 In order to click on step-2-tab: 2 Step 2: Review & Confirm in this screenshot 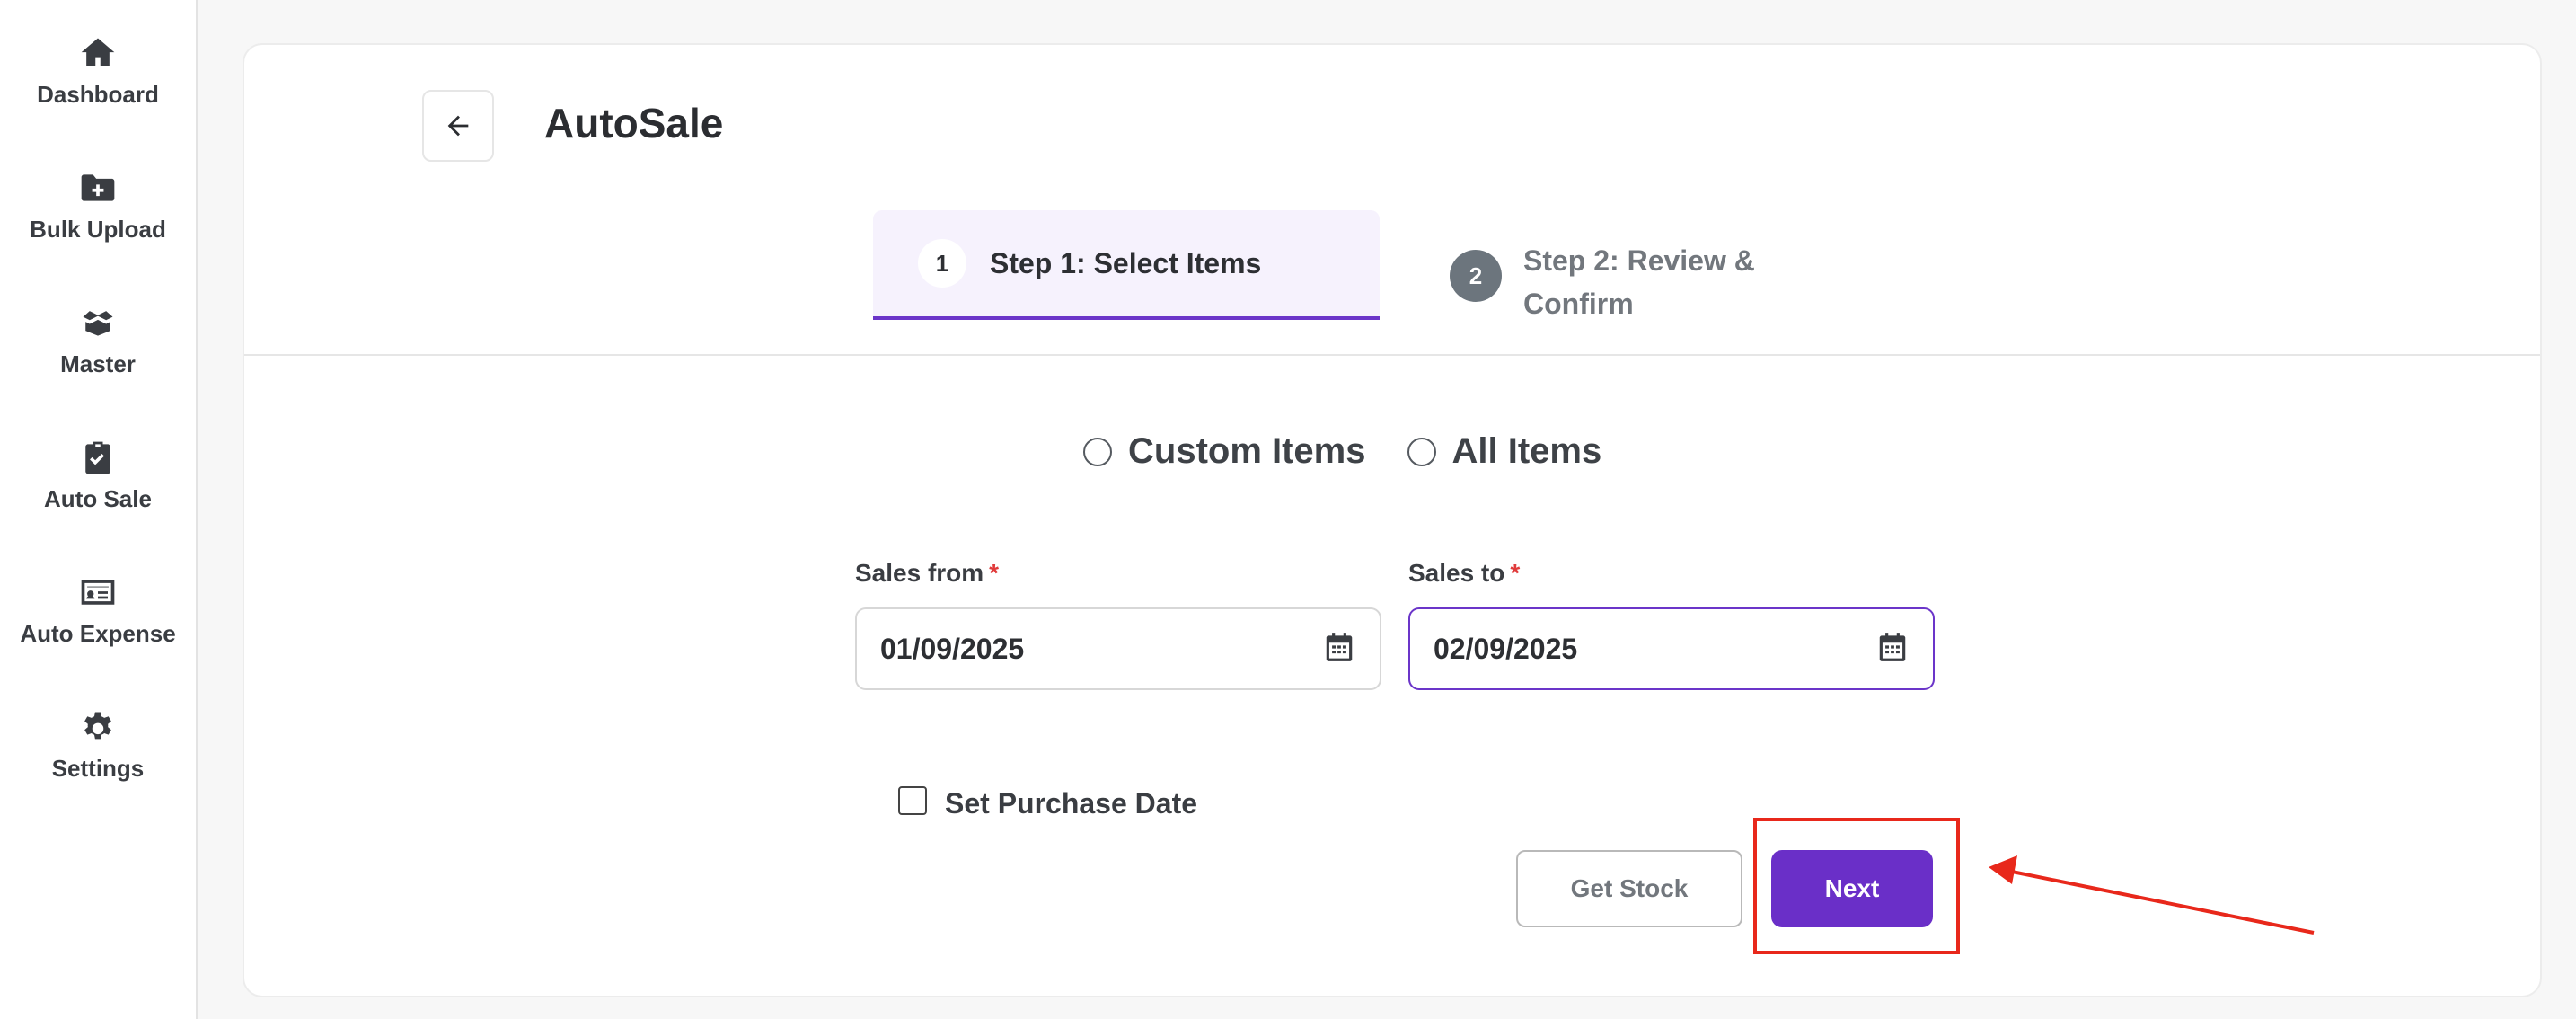, I will do `click(1638, 284)`.